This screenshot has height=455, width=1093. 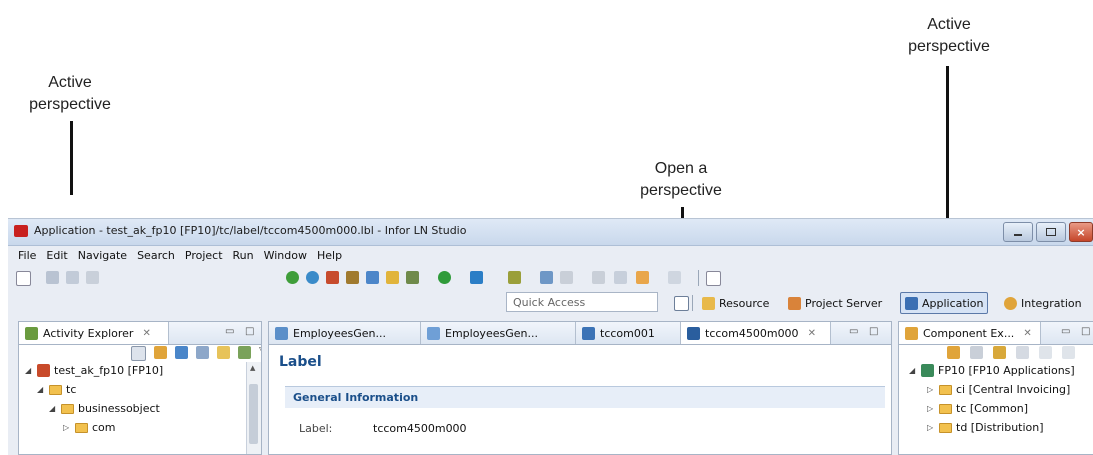 I want to click on minimize-button, so click(x=1018, y=232).